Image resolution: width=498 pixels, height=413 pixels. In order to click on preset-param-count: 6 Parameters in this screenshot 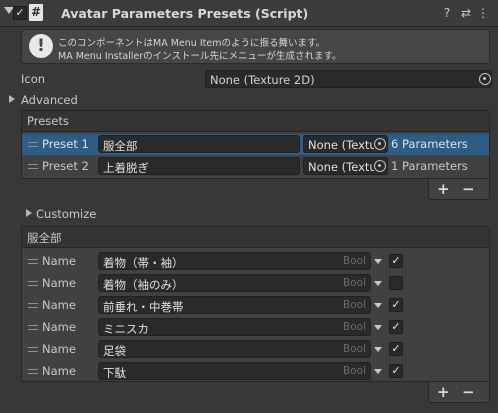, I will do `click(429, 144)`.